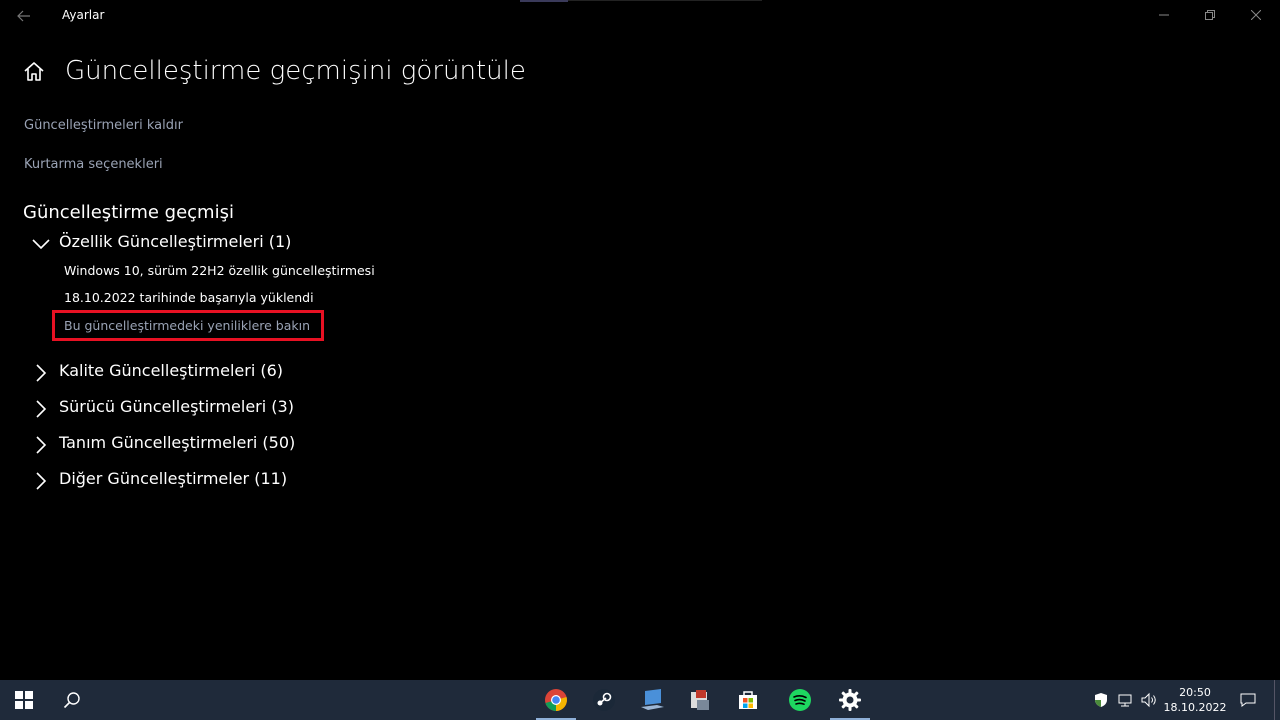 The image size is (1280, 720). I want to click on app-title: Ayarlar, so click(83, 15).